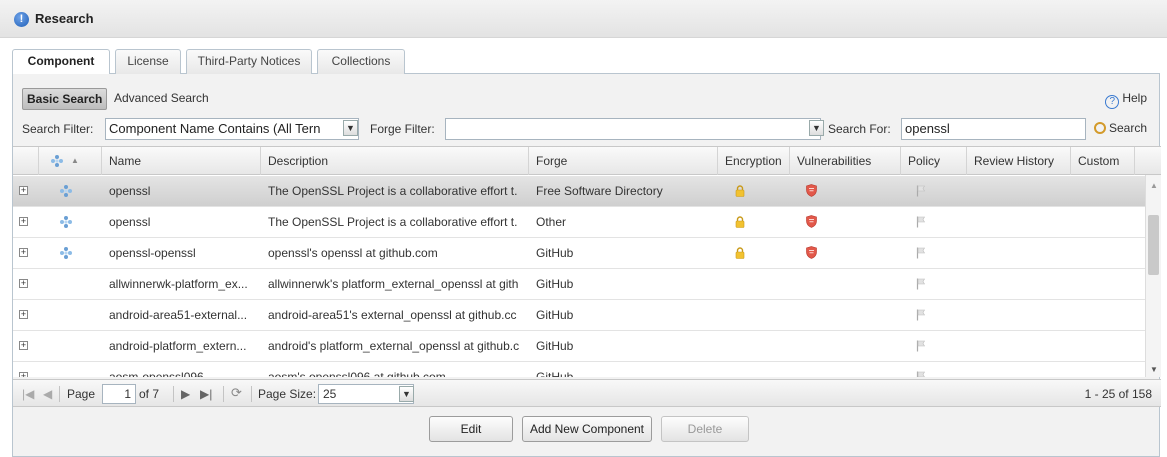 This screenshot has width=1167, height=457. What do you see at coordinates (1153, 276) in the screenshot?
I see `grid-scrollbar: ▲ ▼` at bounding box center [1153, 276].